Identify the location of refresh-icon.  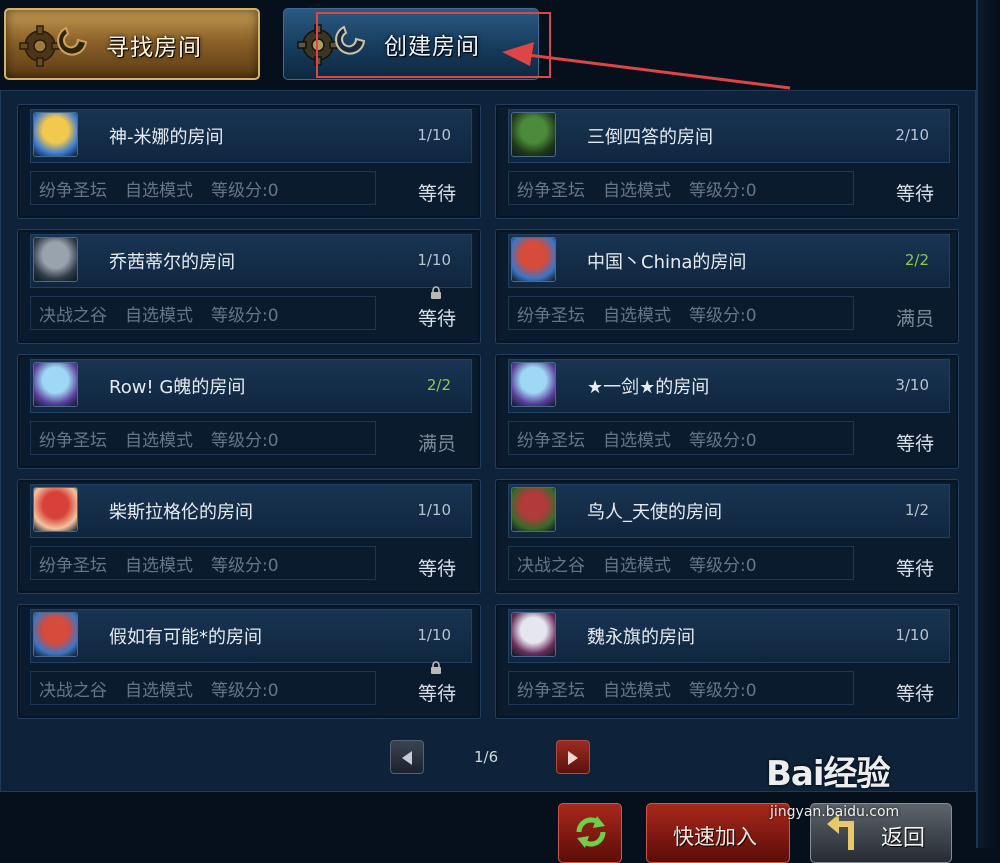
(591, 832).